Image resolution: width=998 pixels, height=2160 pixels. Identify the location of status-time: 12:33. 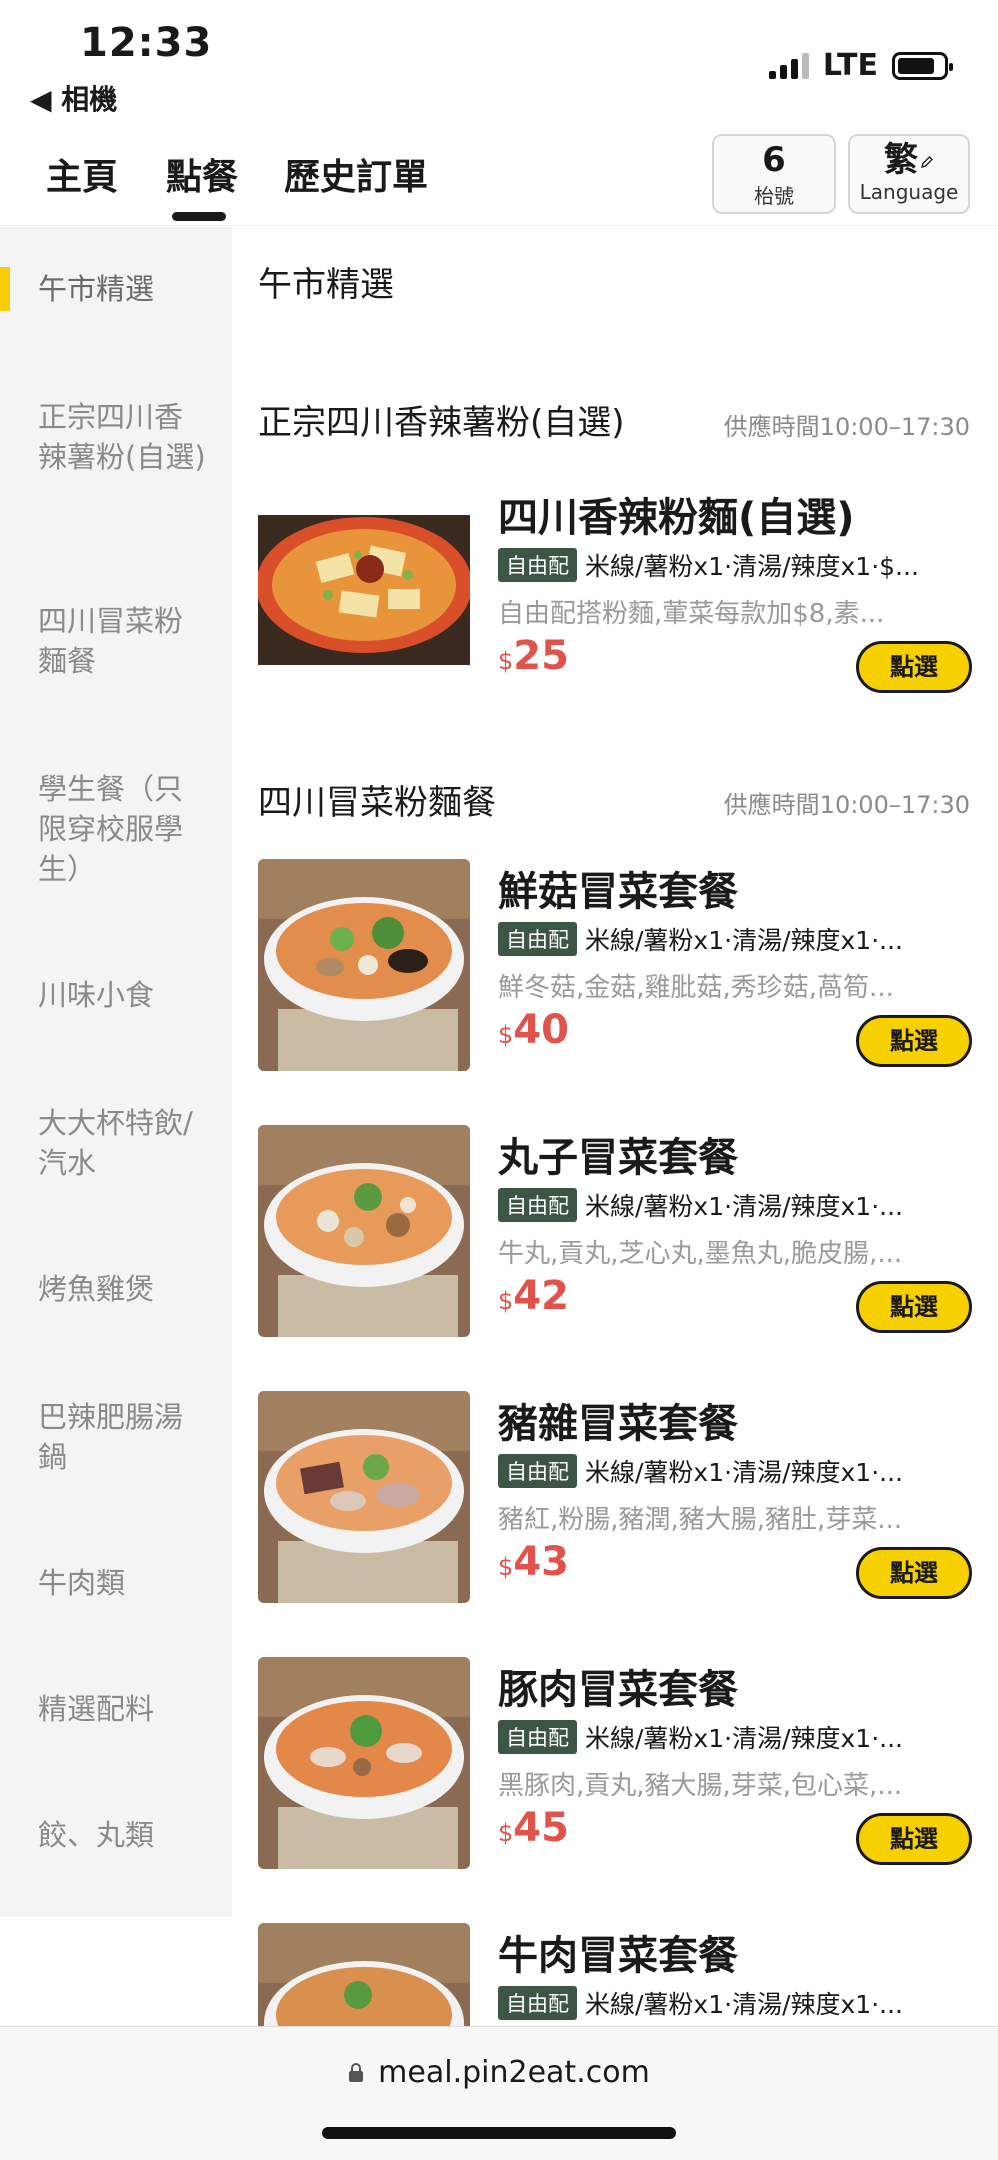
(146, 43).